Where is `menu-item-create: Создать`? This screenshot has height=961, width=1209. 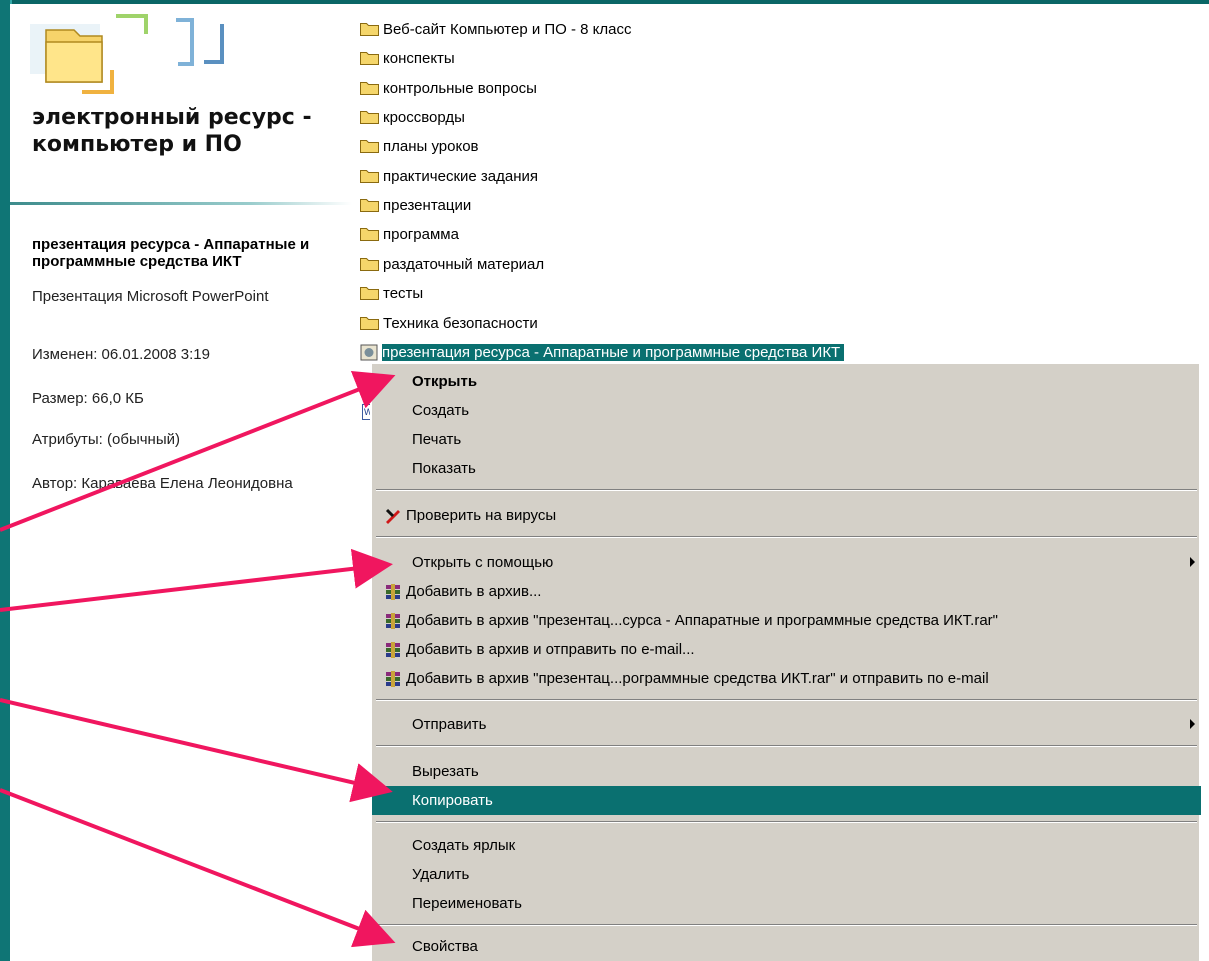 menu-item-create: Создать is located at coordinates (786, 410).